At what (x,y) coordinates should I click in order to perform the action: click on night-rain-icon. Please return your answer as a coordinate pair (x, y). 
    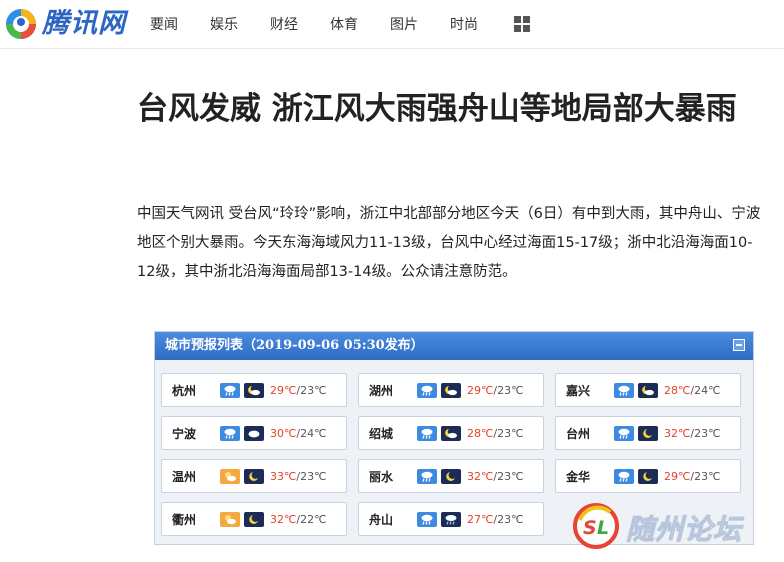
    Looking at the image, I should click on (451, 519).